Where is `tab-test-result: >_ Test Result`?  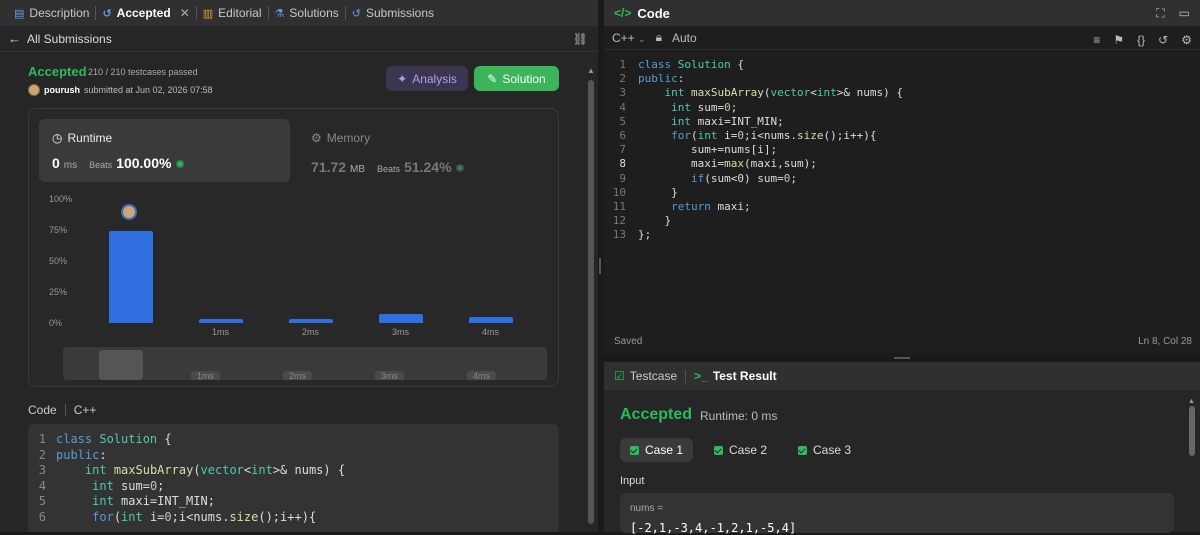 tab-test-result: >_ Test Result is located at coordinates (735, 376).